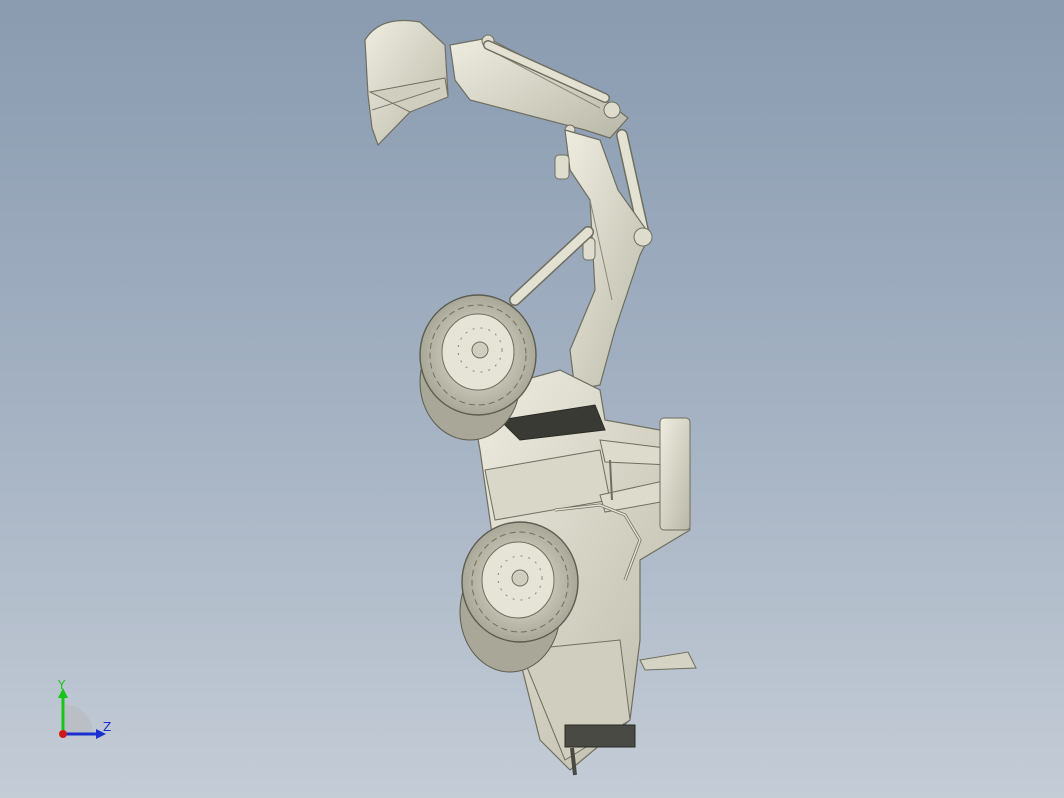  What do you see at coordinates (62, 685) in the screenshot?
I see `y-axis-label: Y` at bounding box center [62, 685].